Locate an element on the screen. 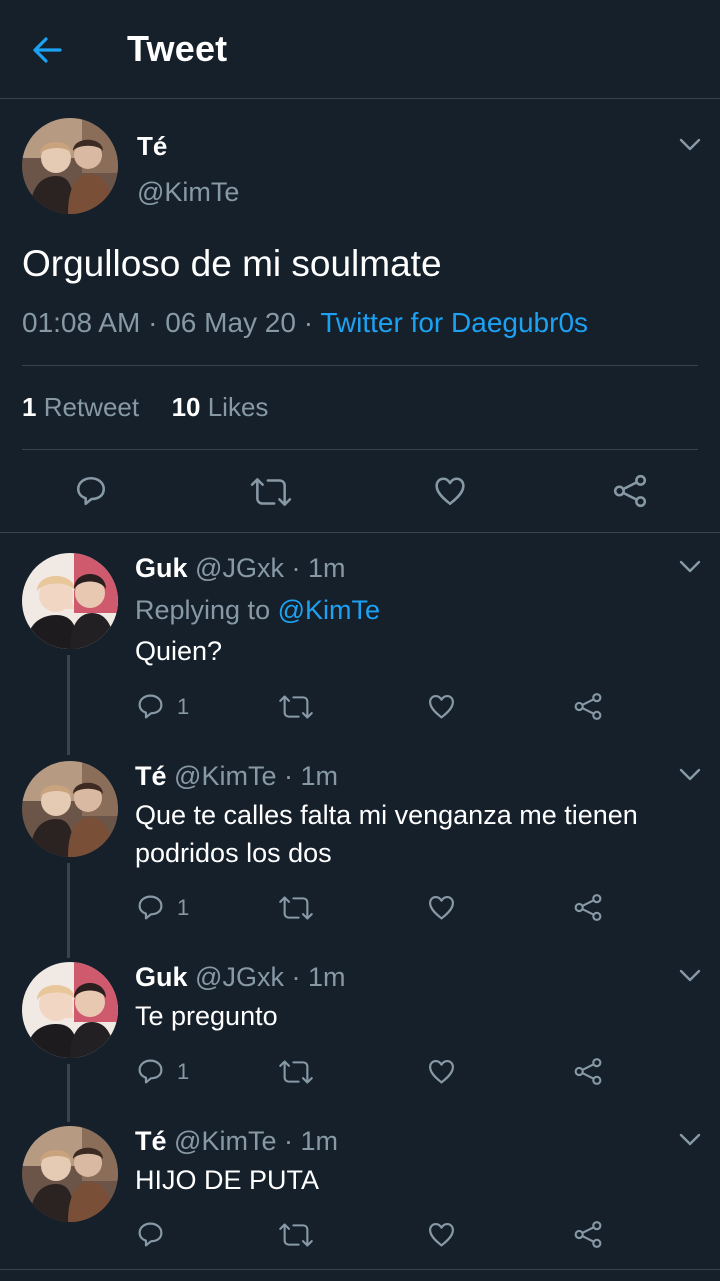  likes-stat: 10 Likes is located at coordinates (220, 407).